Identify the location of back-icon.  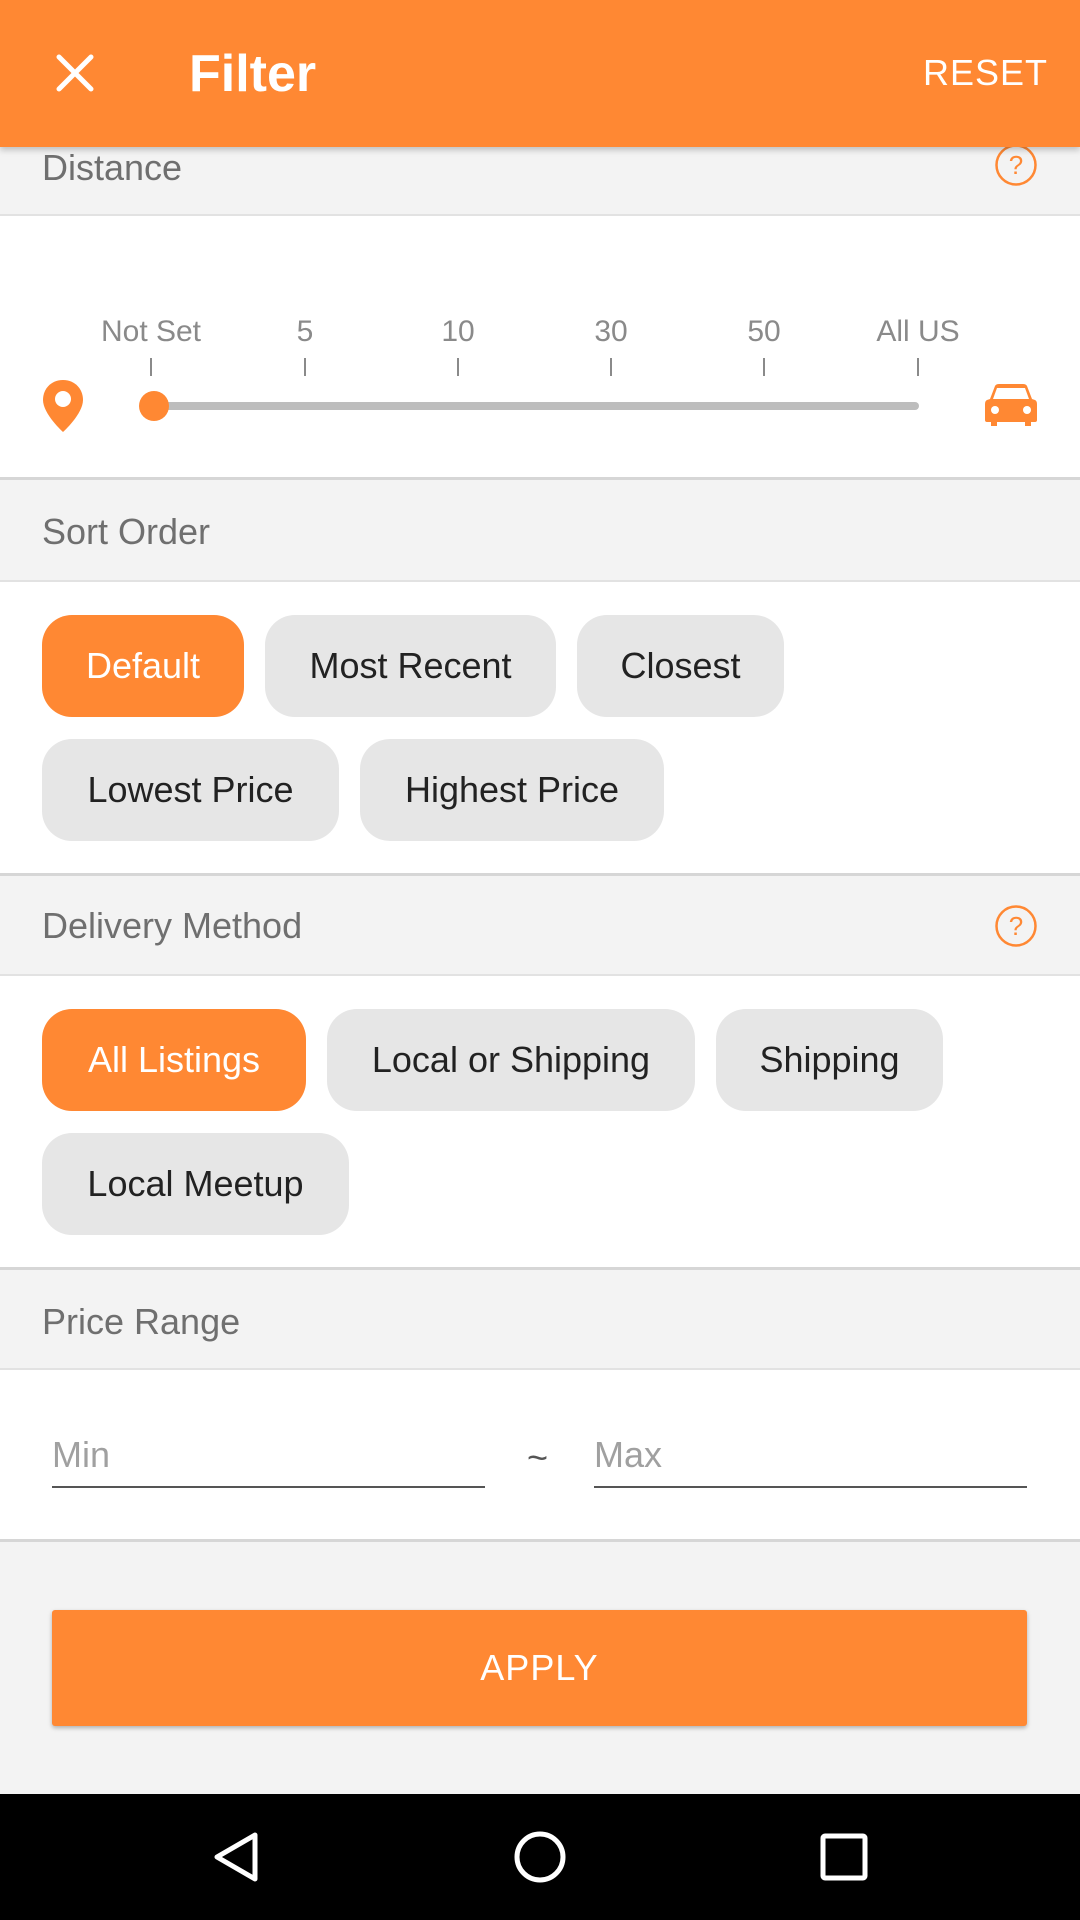
(236, 1857).